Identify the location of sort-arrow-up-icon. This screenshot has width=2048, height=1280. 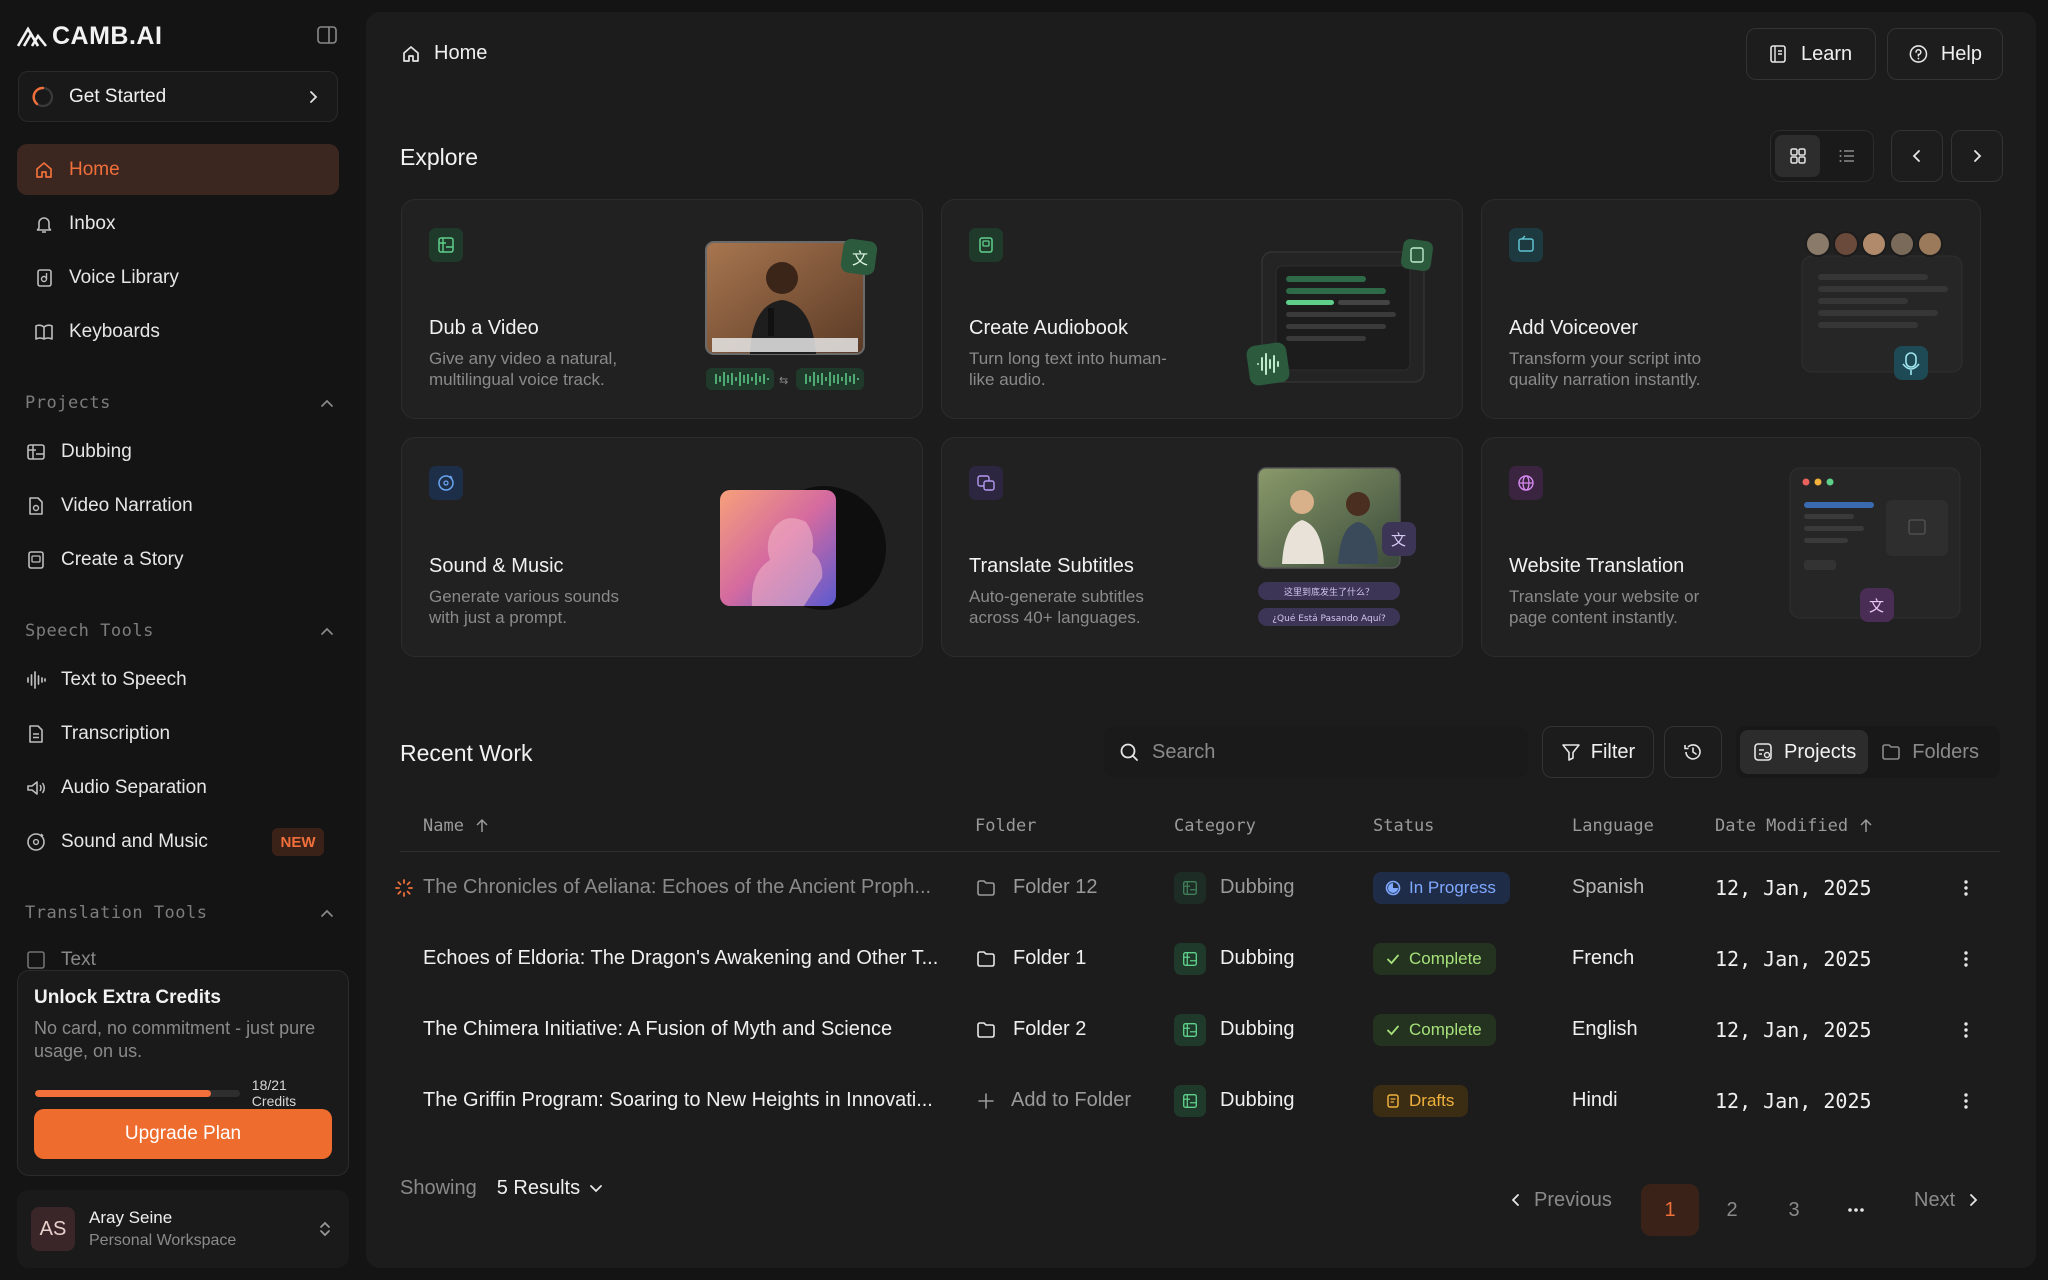
(482, 825).